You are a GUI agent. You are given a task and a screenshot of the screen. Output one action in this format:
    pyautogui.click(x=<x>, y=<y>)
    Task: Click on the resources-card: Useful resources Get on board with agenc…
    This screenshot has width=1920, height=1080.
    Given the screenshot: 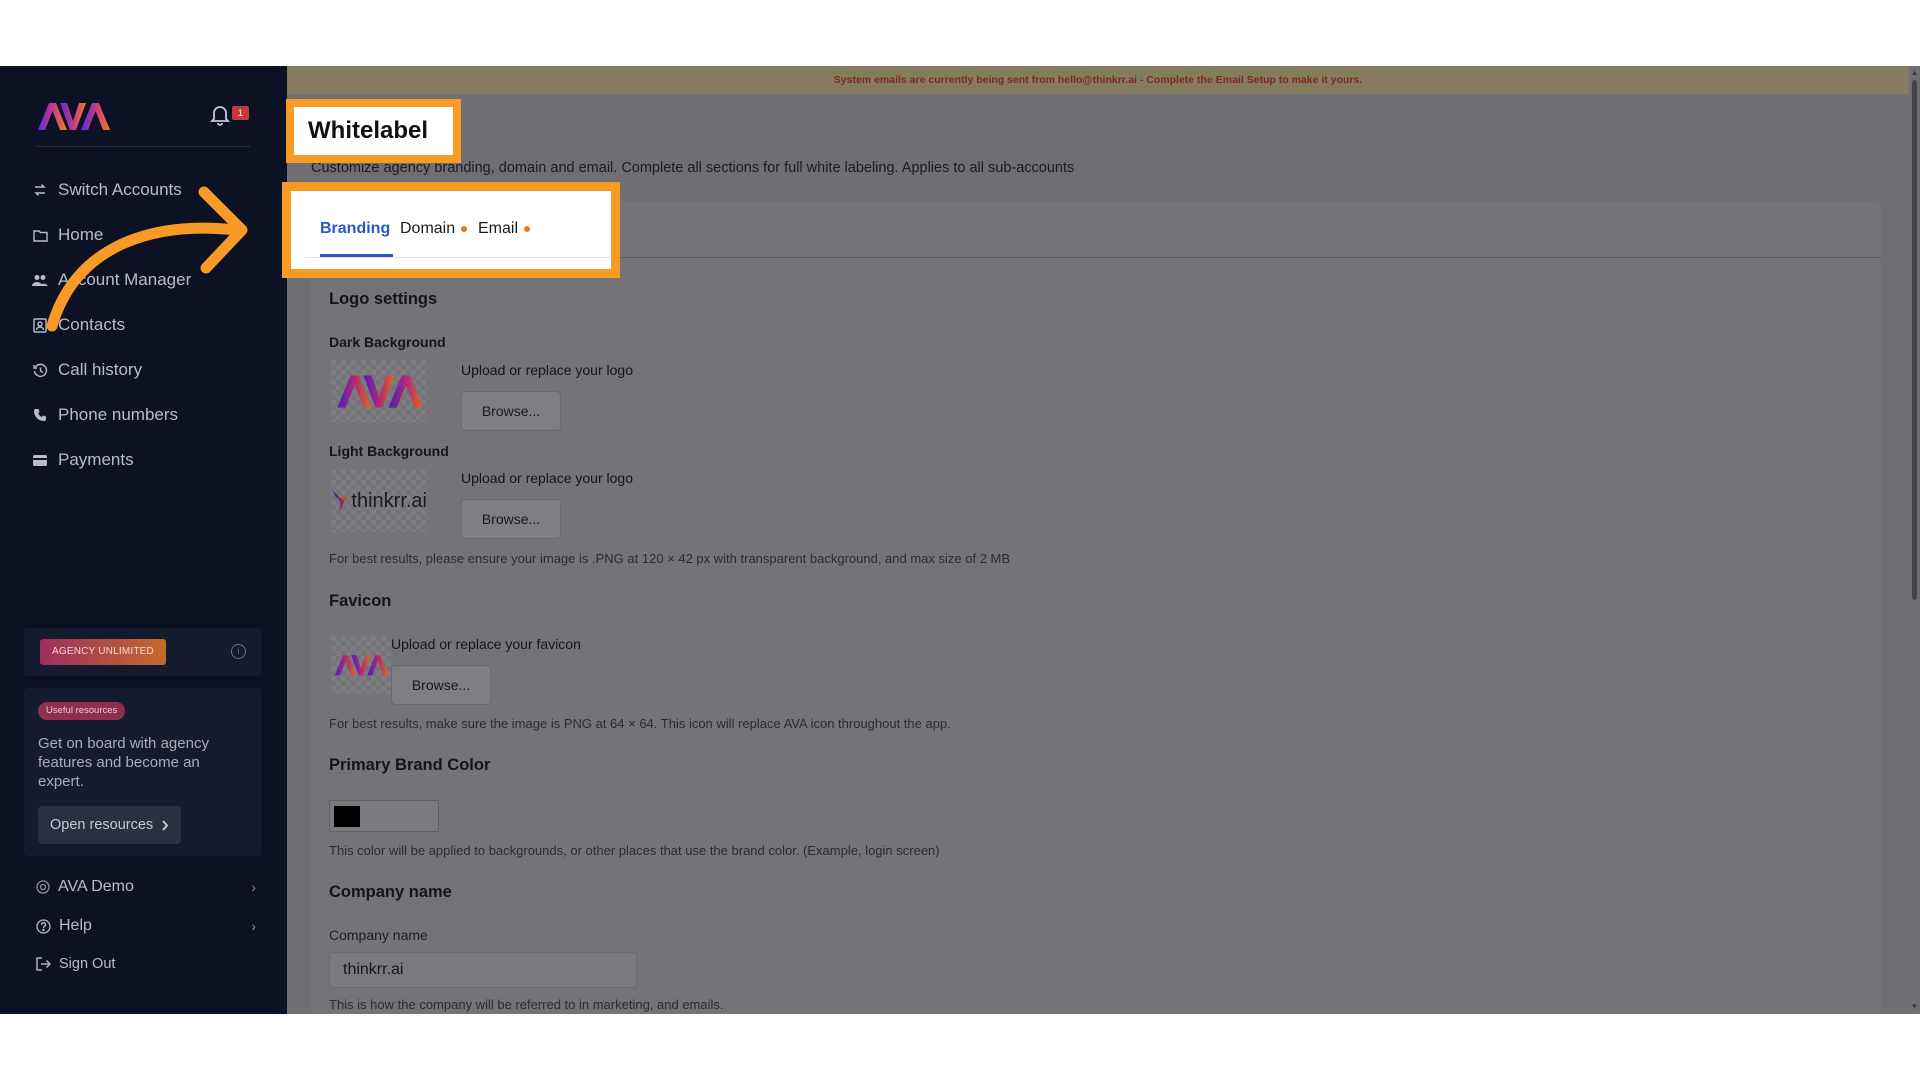 What is the action you would take?
    pyautogui.click(x=143, y=772)
    